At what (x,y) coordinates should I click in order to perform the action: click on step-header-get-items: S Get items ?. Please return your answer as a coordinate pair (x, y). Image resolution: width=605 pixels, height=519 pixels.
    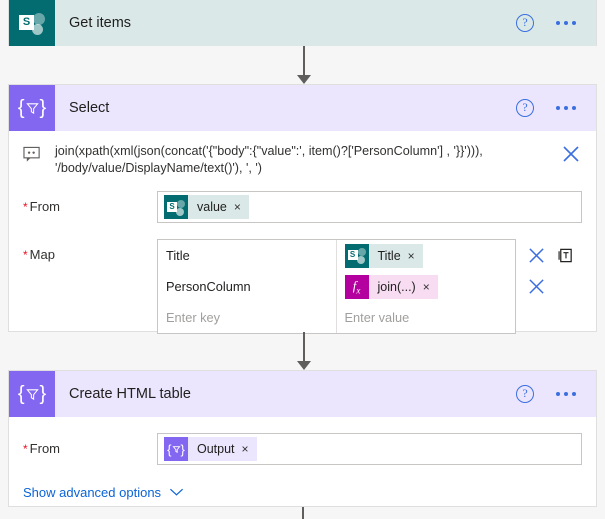
    Looking at the image, I should click on (302, 23).